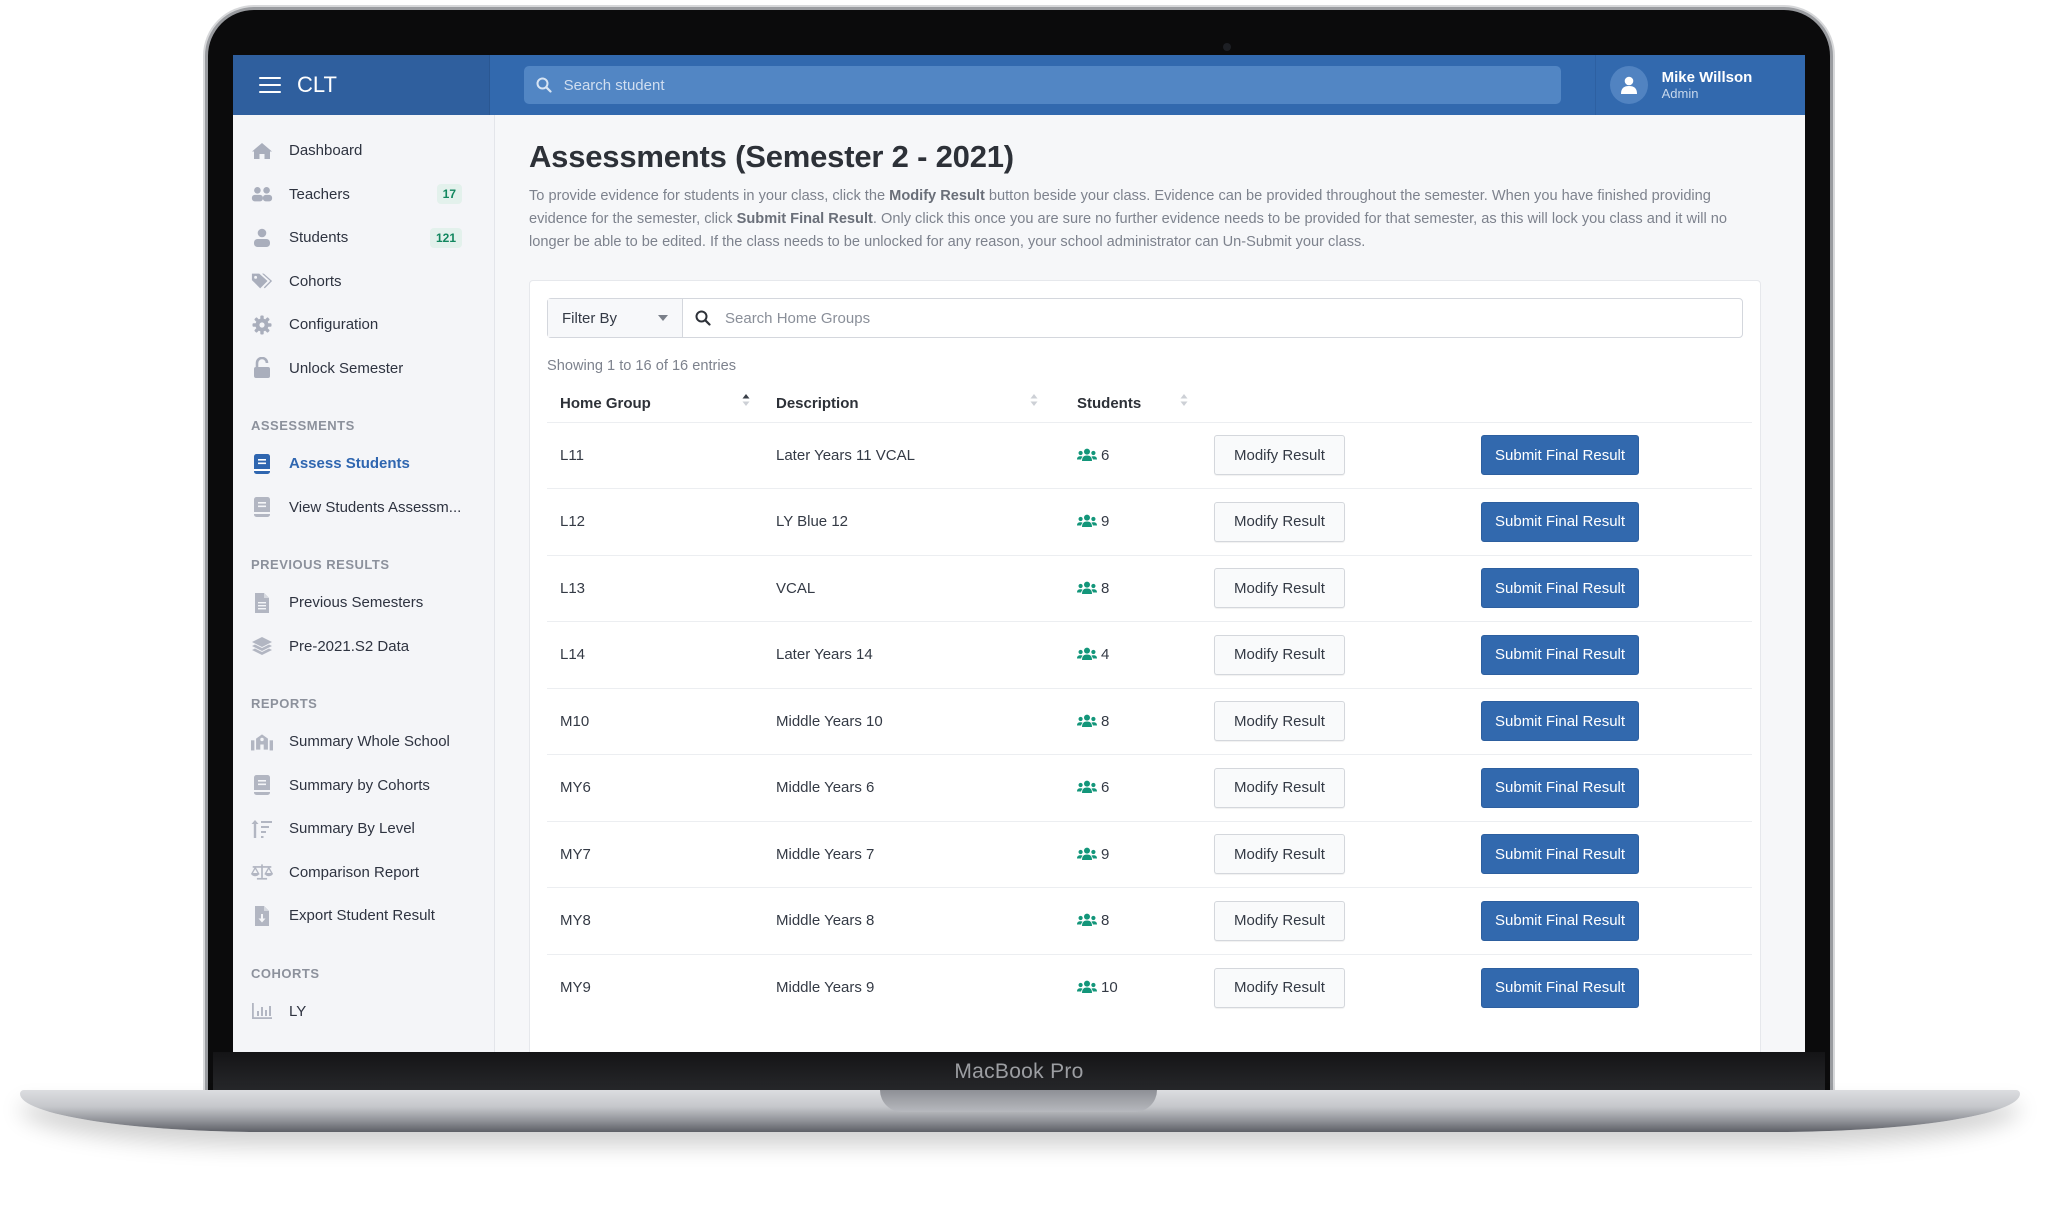 The image size is (2048, 1226). Describe the element at coordinates (270, 85) in the screenshot. I see `hamburger-menu-icon` at that location.